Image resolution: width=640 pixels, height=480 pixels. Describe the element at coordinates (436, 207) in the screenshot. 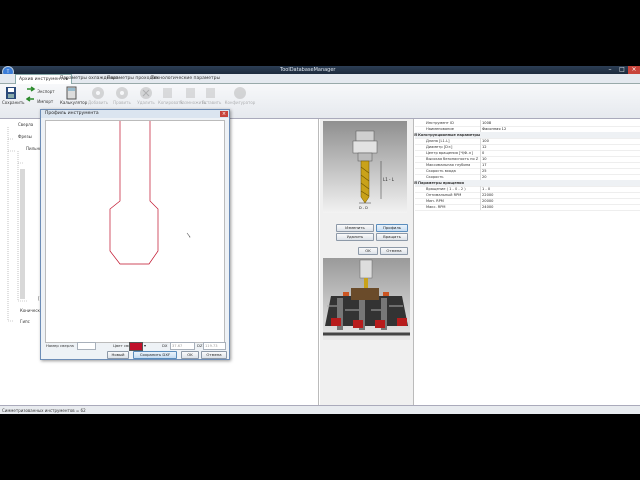

I see `property-key: Макс. RPM` at that location.